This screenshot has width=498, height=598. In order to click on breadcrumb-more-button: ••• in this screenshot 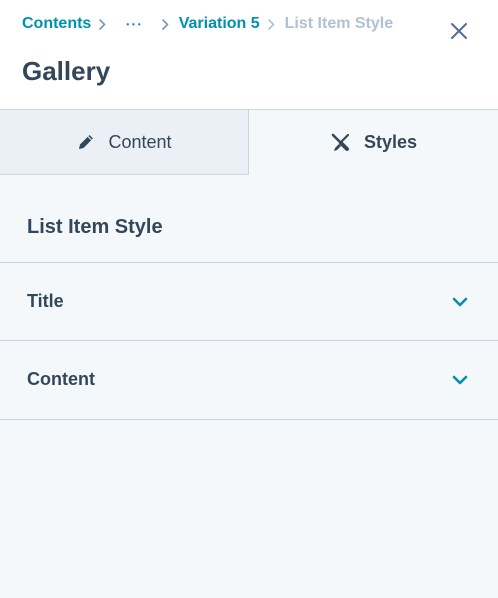, I will do `click(134, 24)`.